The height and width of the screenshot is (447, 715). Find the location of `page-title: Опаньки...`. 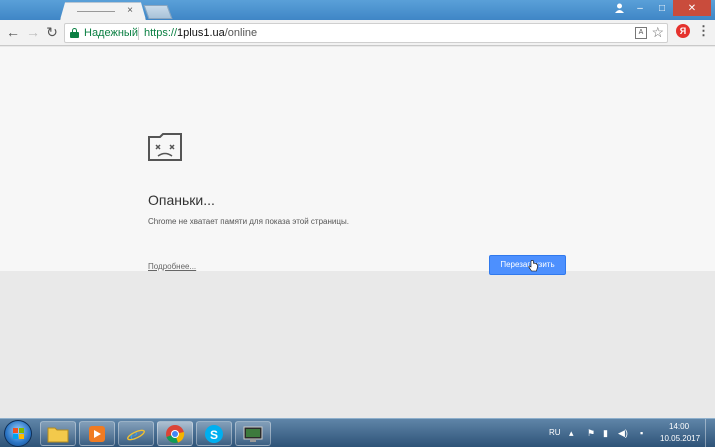

page-title: Опаньки... is located at coordinates (181, 200).